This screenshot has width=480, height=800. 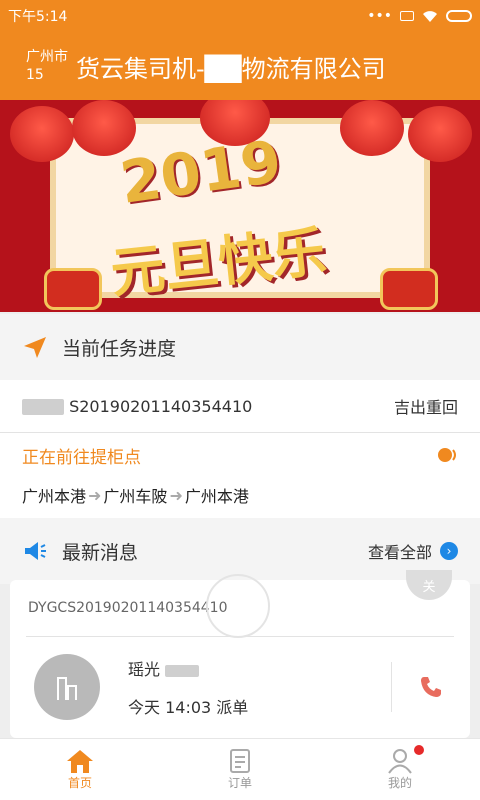 I want to click on document-icon, so click(x=240, y=761).